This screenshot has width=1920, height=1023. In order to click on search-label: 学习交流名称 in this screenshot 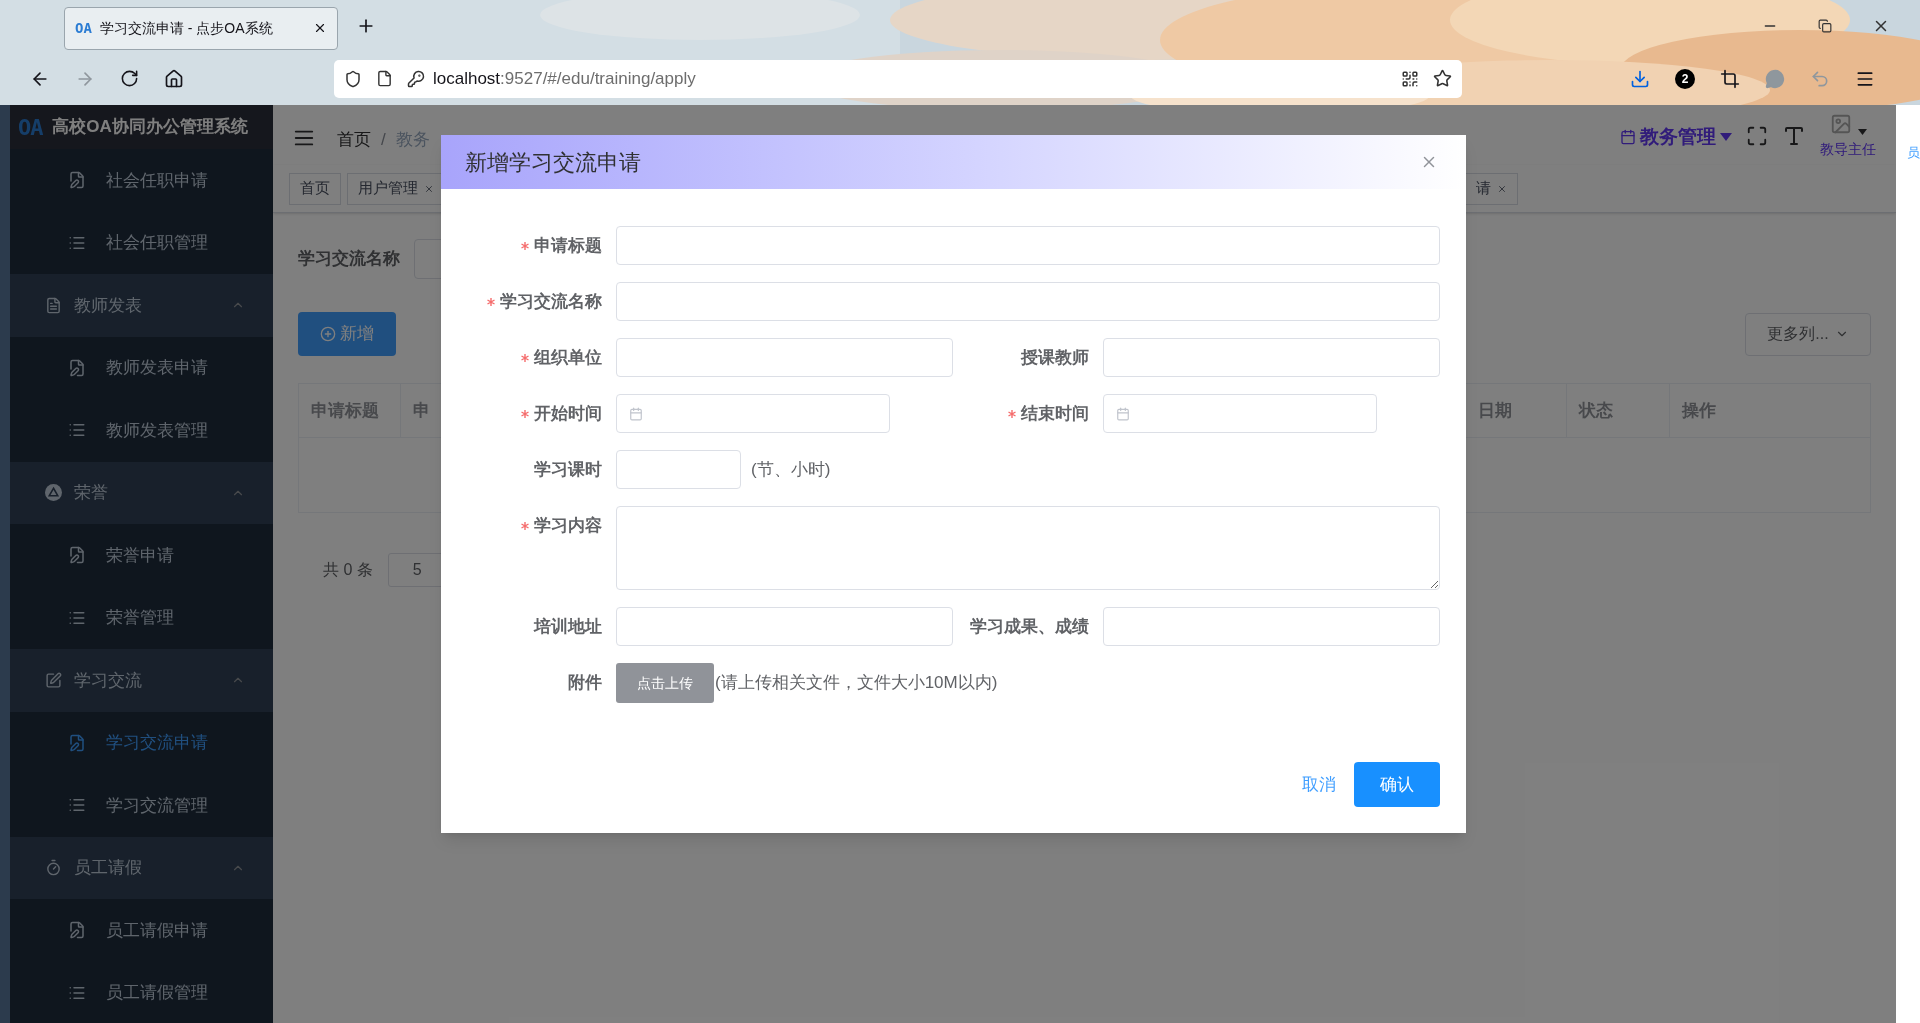, I will do `click(349, 259)`.